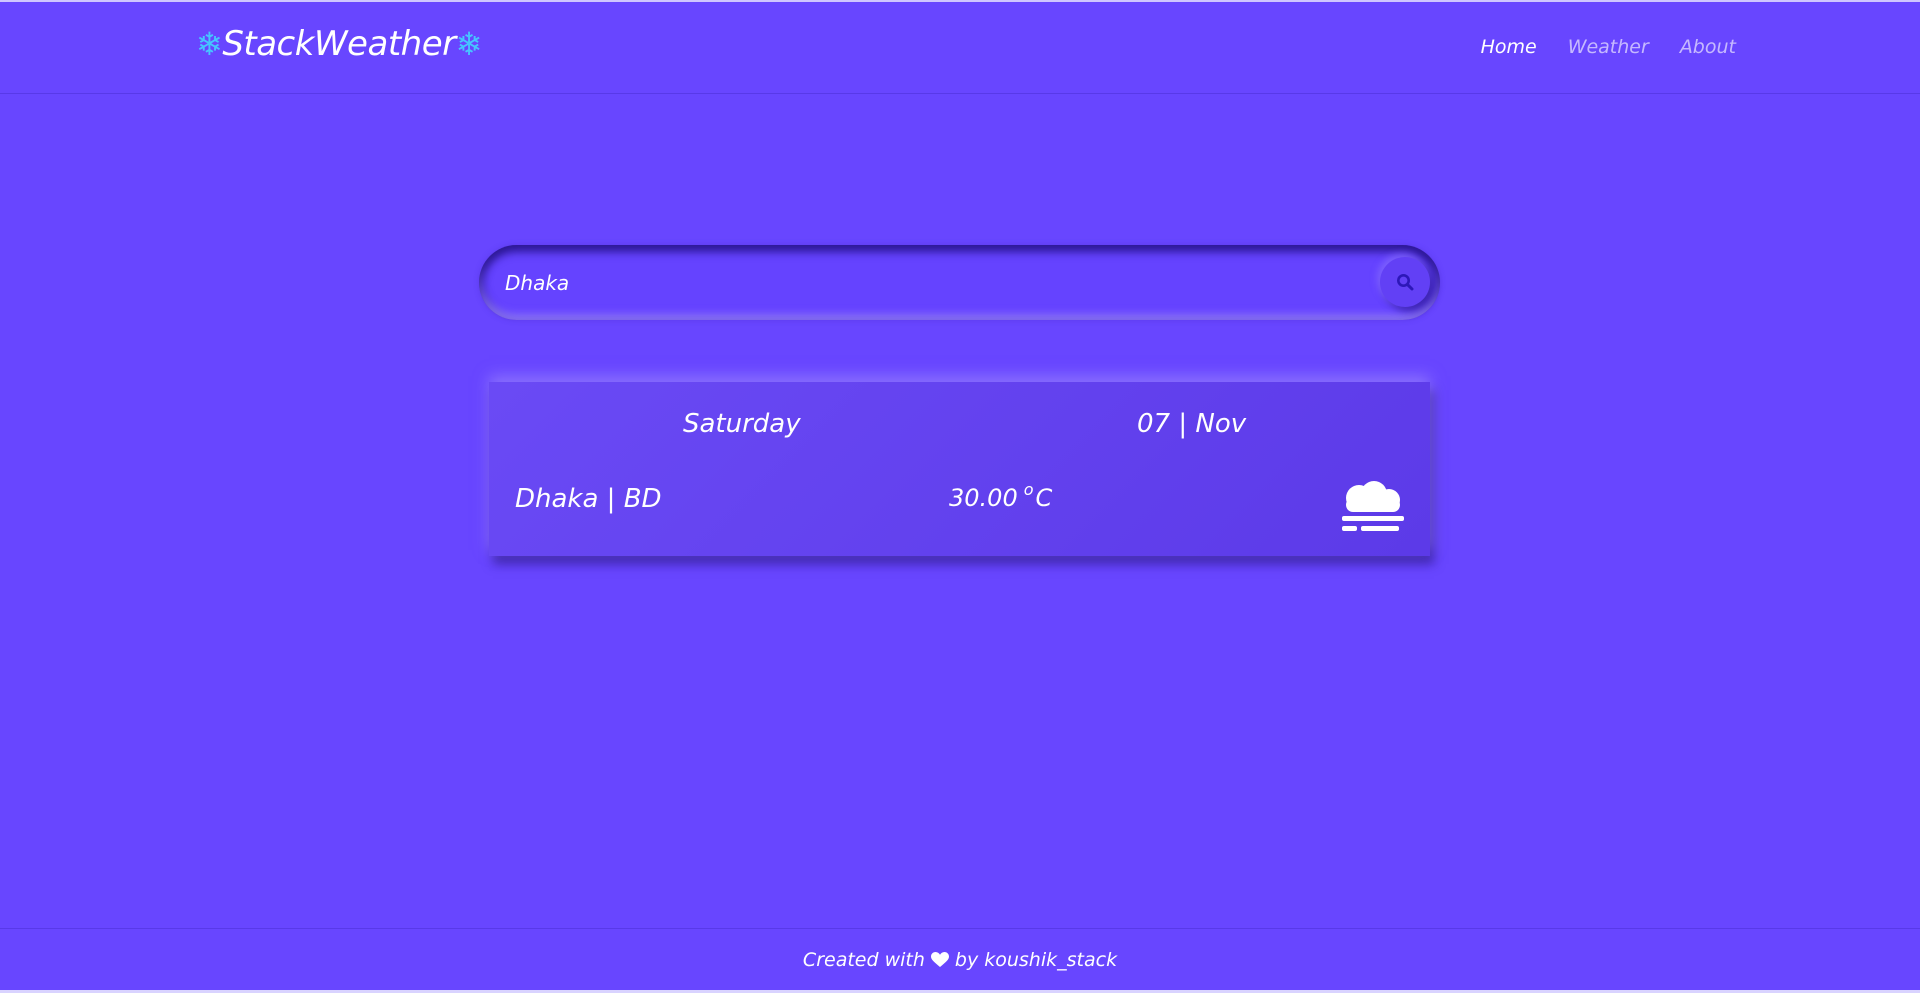 This screenshot has height=993, width=1920. I want to click on temperature-value: 30.00, so click(983, 498).